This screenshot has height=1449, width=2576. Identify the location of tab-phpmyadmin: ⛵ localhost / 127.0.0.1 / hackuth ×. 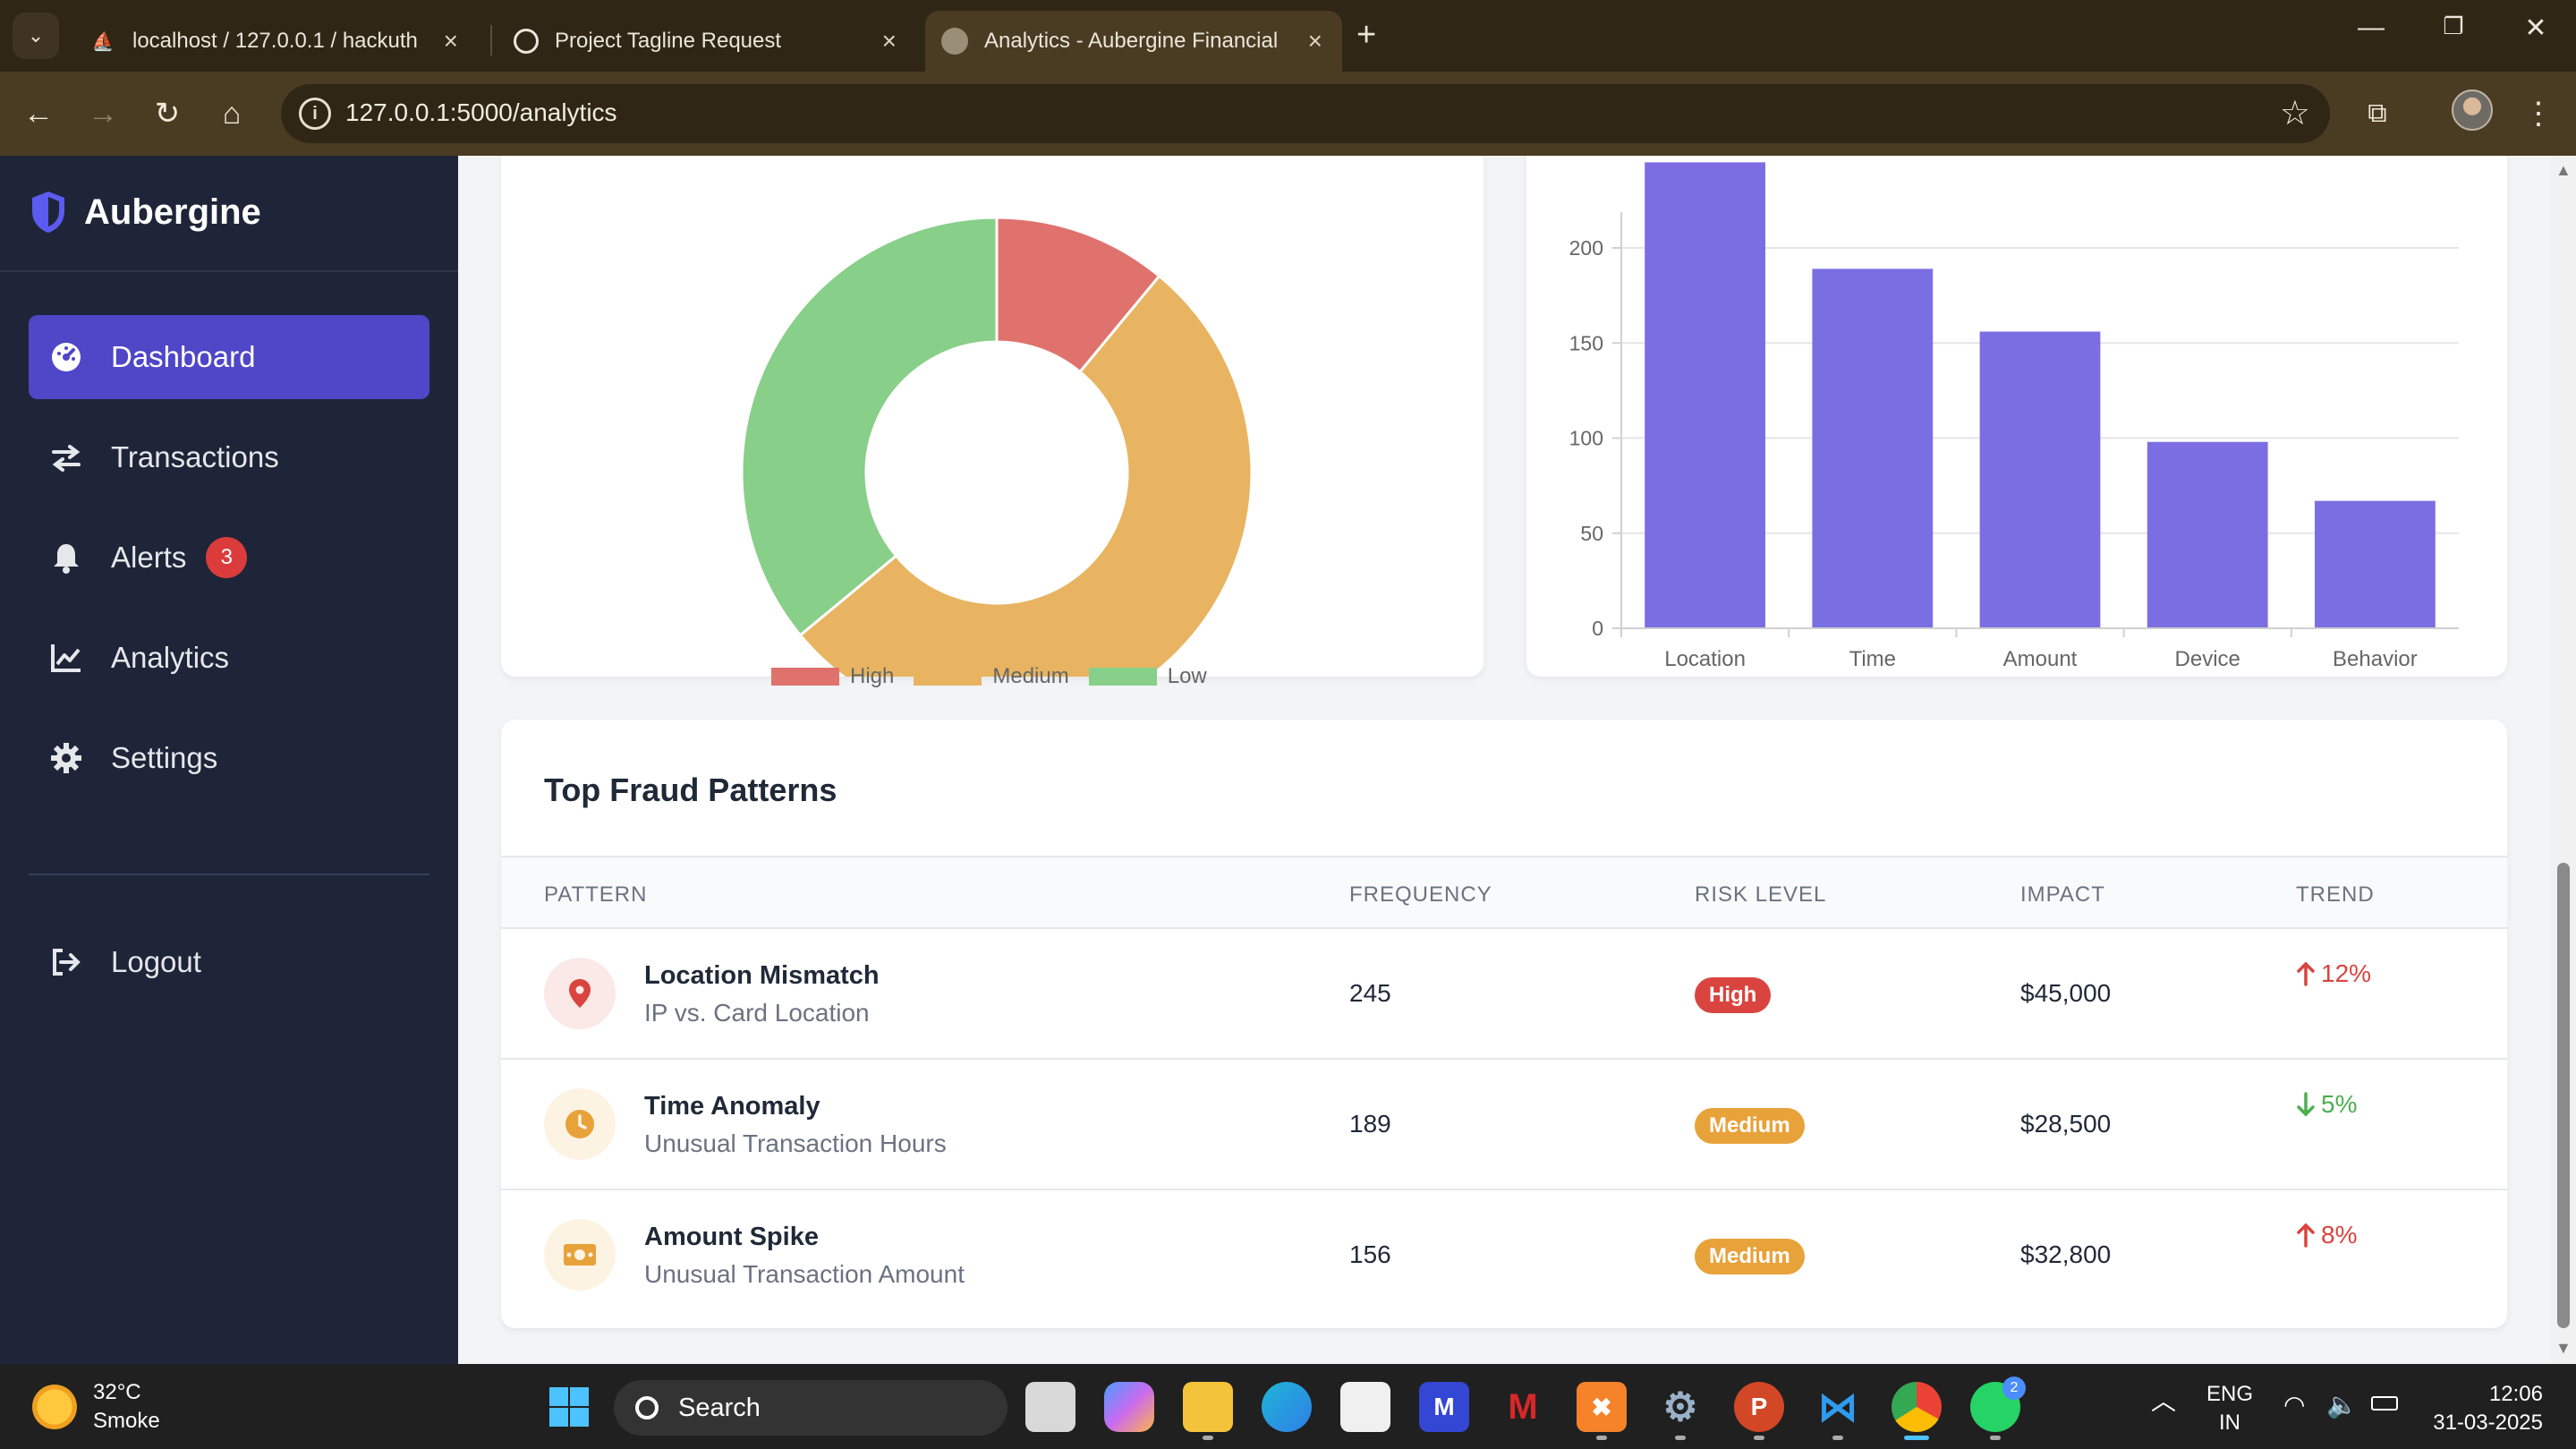
(275, 41).